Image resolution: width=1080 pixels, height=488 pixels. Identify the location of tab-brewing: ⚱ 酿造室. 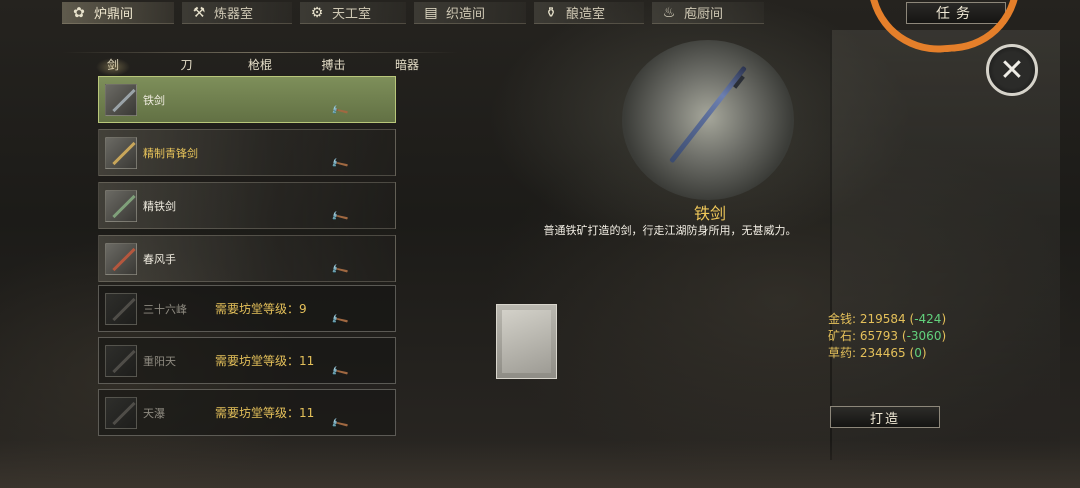
(589, 13).